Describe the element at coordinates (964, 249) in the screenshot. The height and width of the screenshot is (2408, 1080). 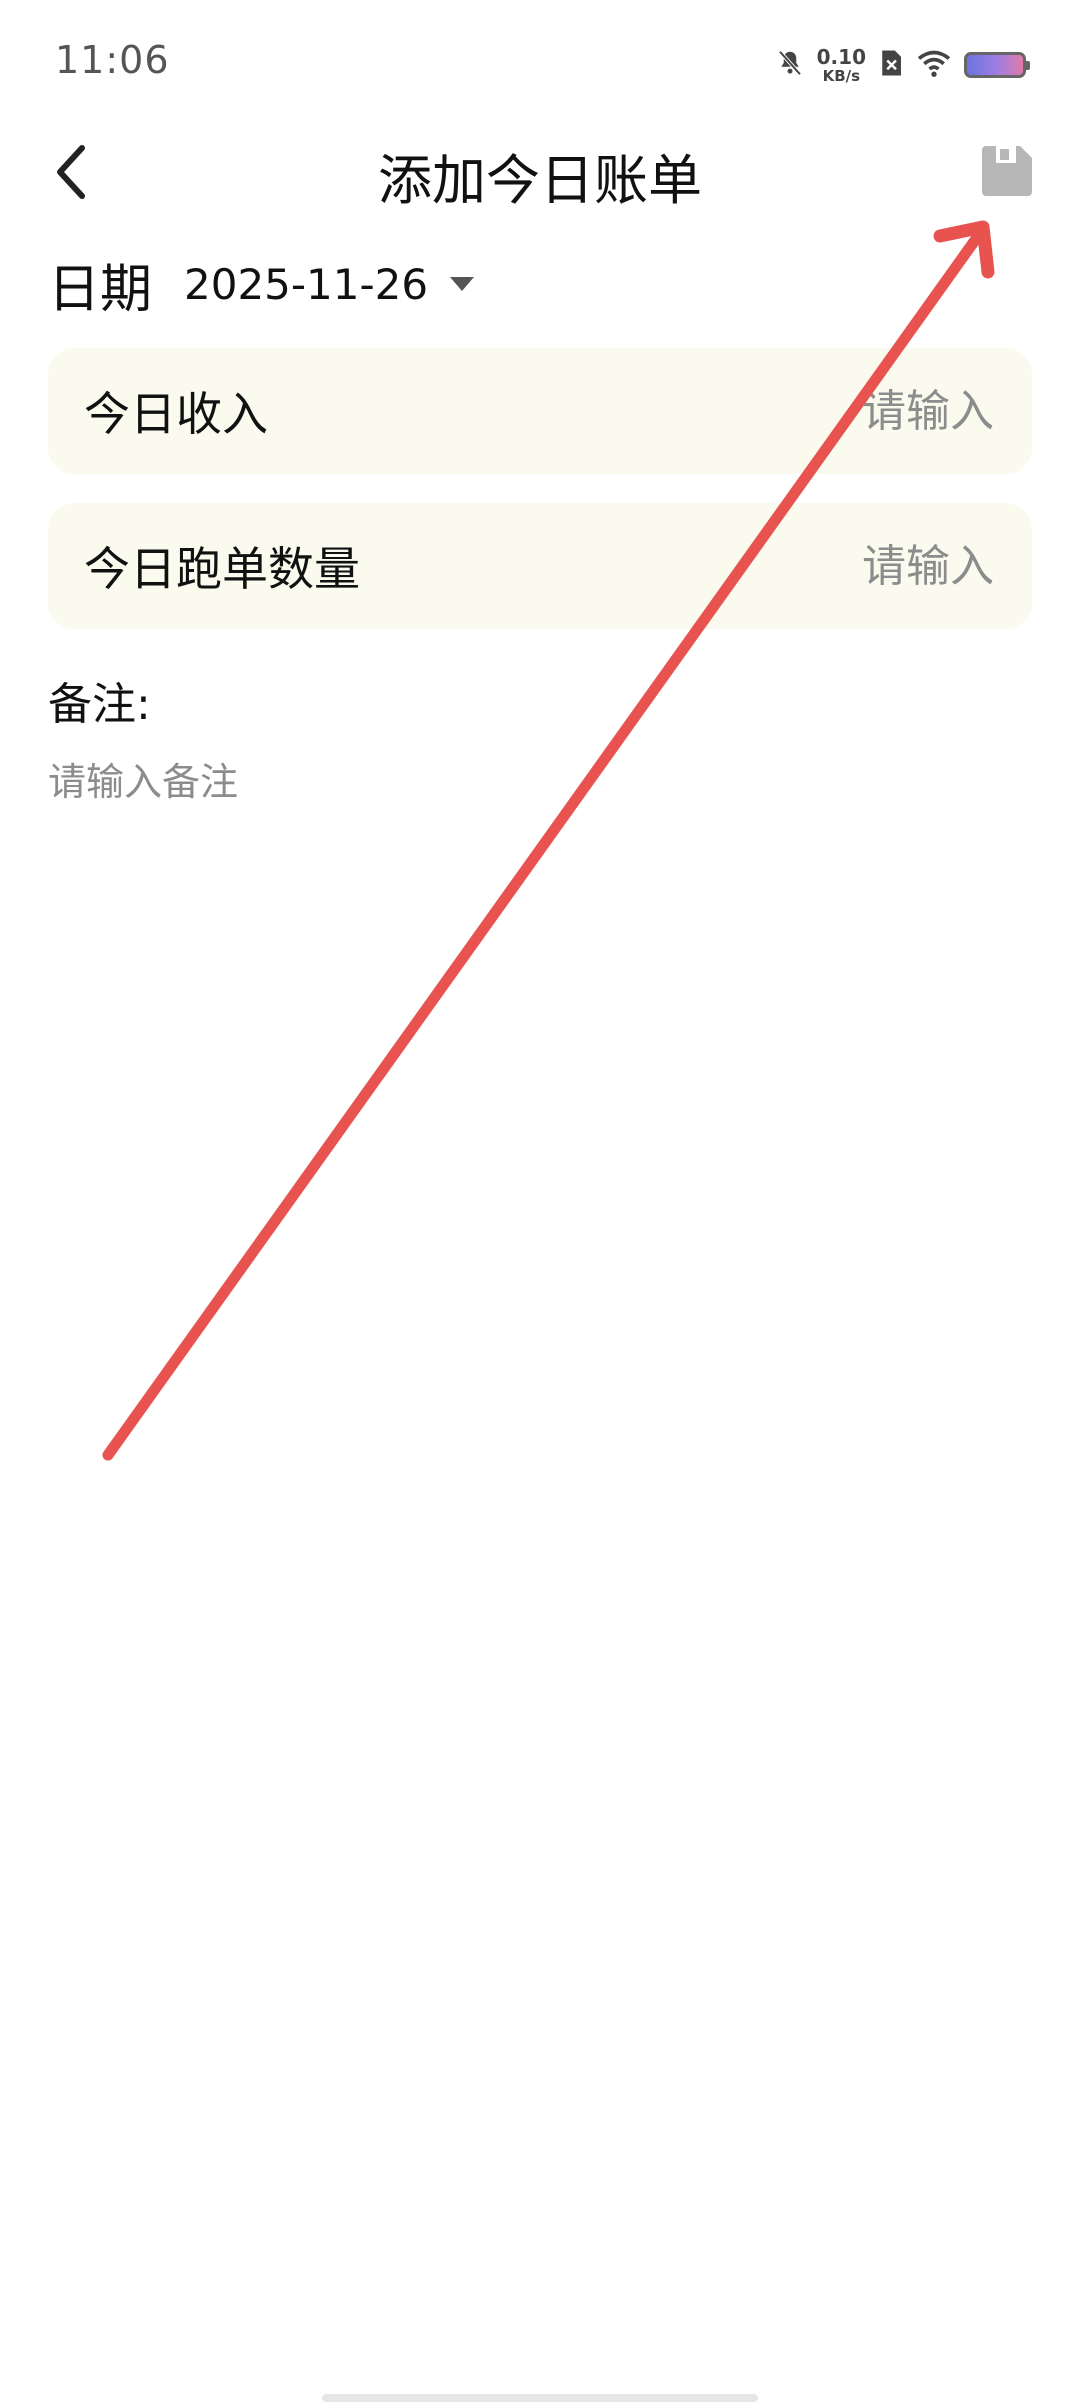
I see `annotation-arrow-head` at that location.